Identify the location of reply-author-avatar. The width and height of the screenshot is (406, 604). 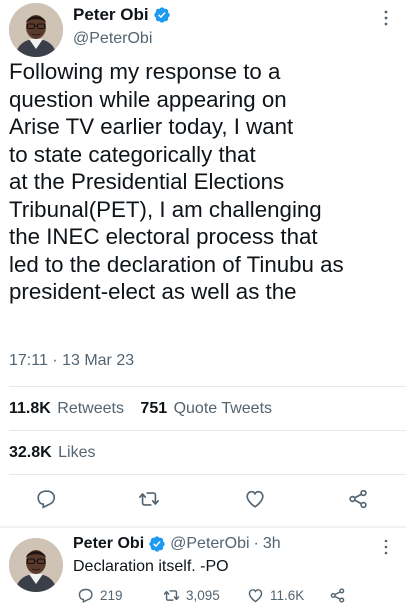
(36, 565).